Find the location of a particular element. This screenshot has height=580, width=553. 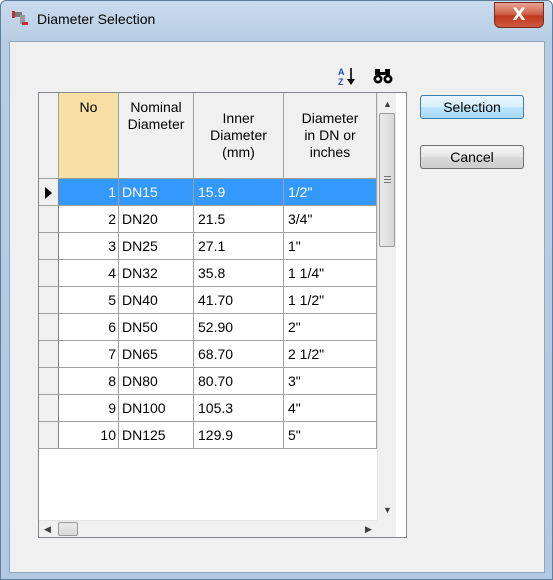

cell-diameter-inches: 3" is located at coordinates (330, 381).